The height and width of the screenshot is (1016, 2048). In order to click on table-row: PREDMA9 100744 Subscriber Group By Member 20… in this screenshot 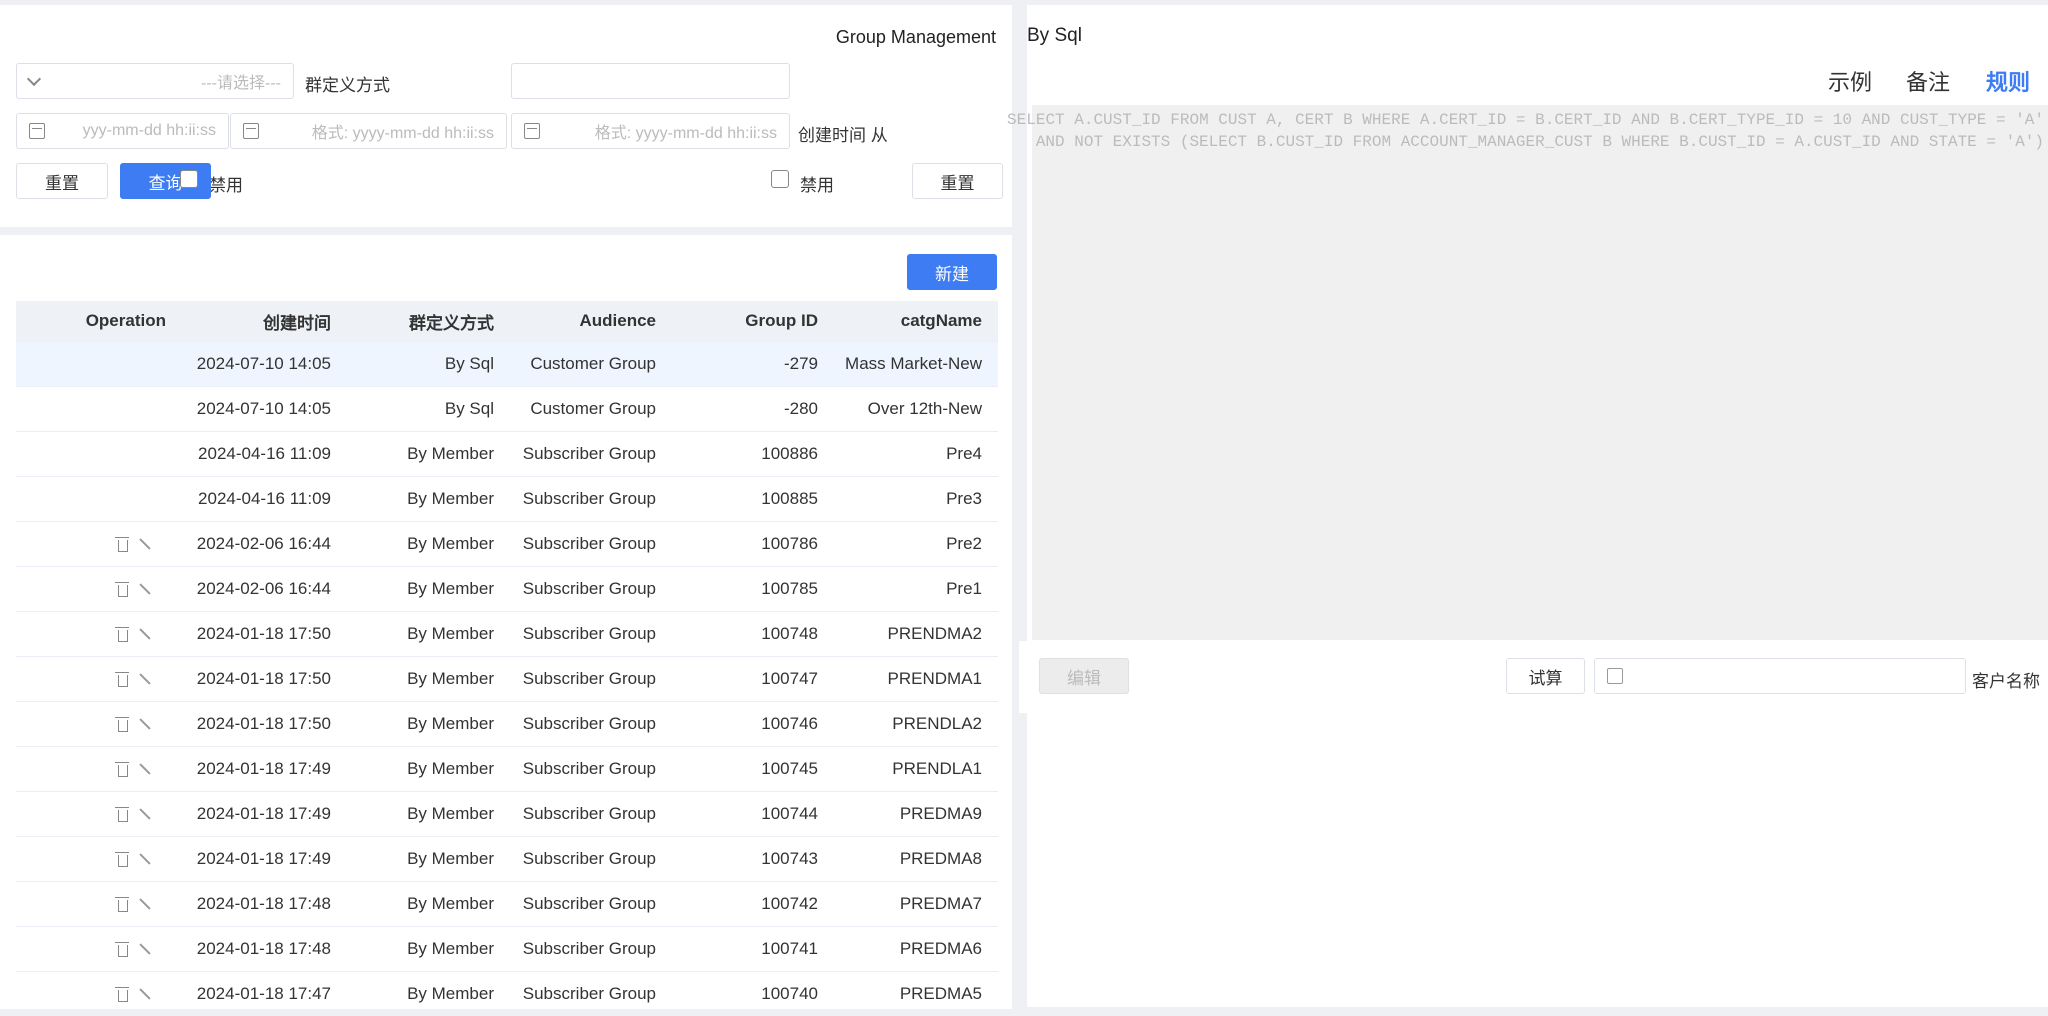, I will do `click(507, 814)`.